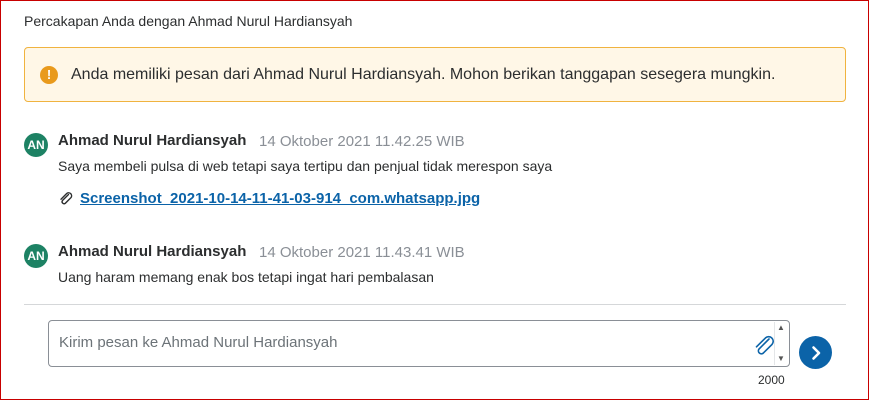 The image size is (869, 400). I want to click on scroll-up-icon: ▲, so click(781, 328).